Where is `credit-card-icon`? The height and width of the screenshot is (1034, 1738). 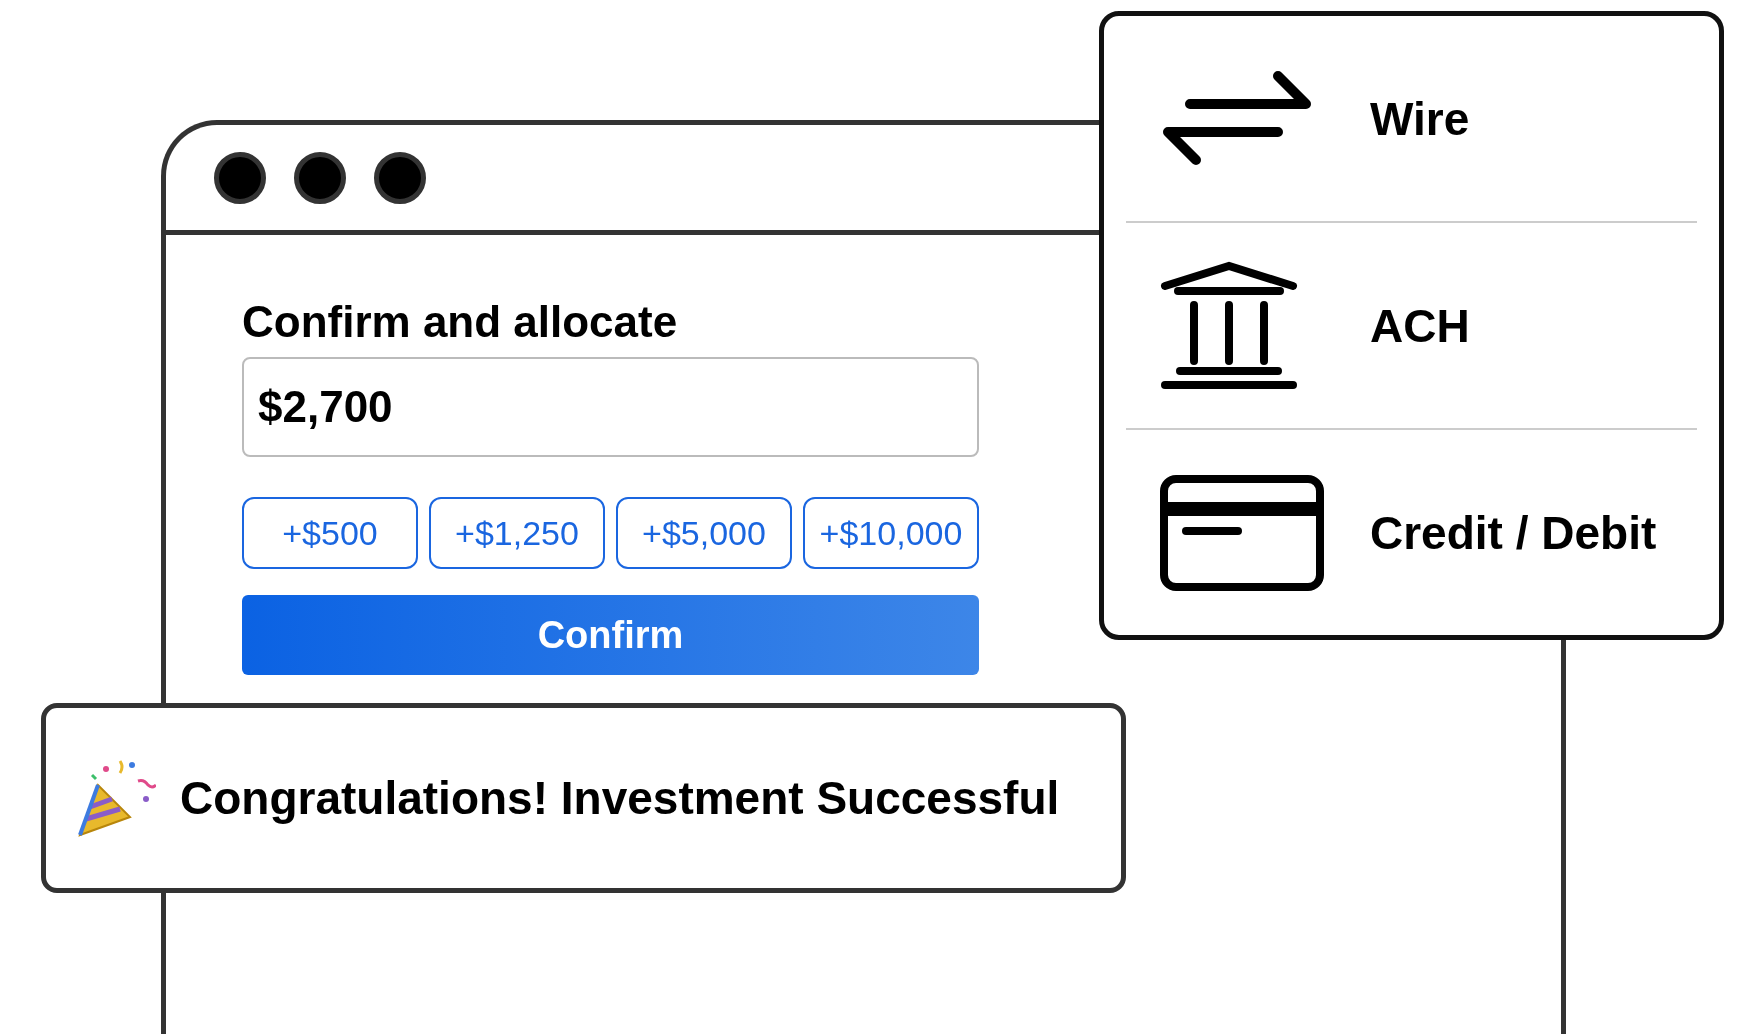
credit-card-icon is located at coordinates (1242, 532).